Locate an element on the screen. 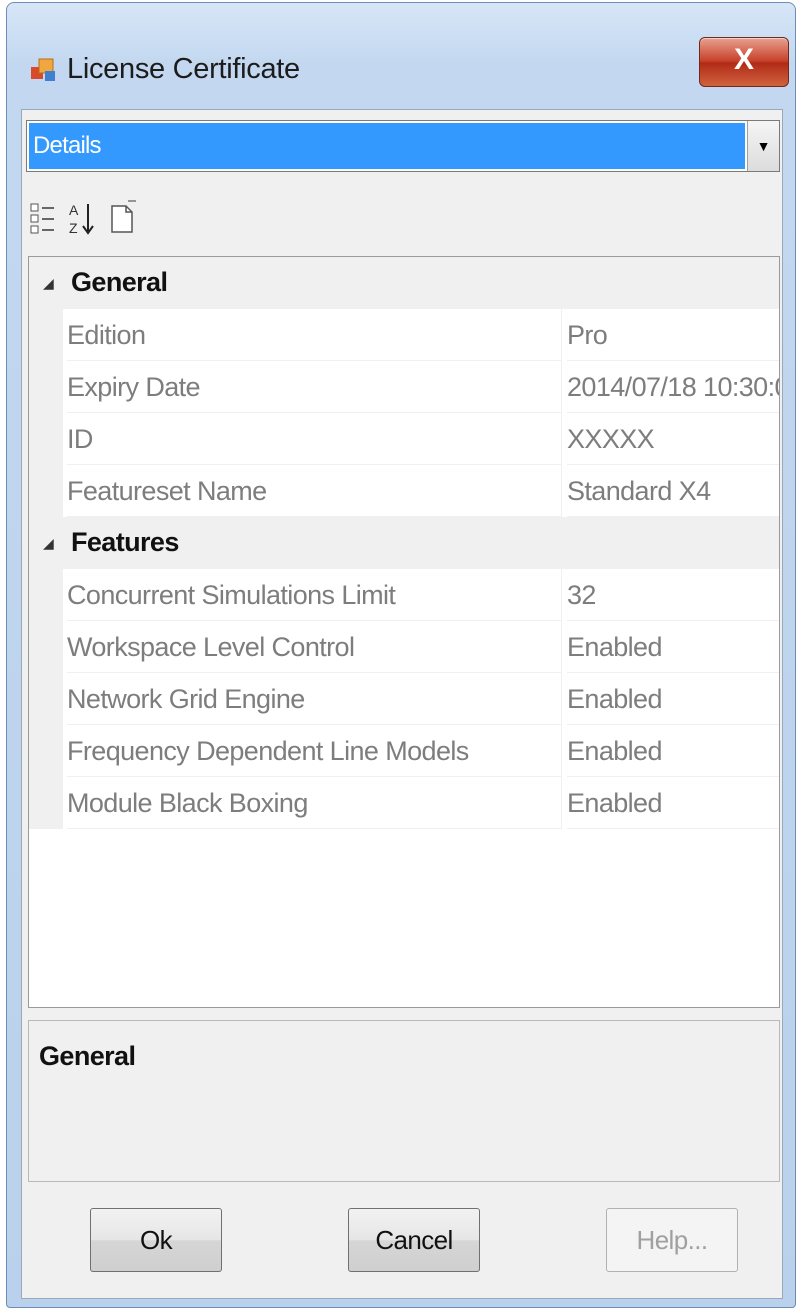 Image resolution: width=798 pixels, height=1312 pixels. property-name: Edition is located at coordinates (314, 335).